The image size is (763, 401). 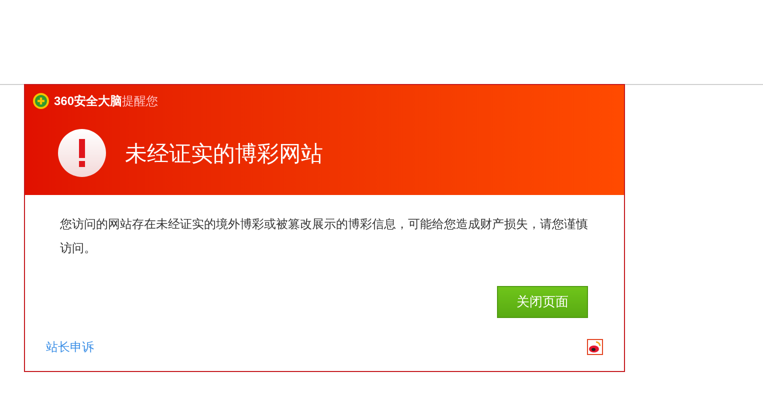 I want to click on close-page-button: 关闭页面, so click(x=542, y=302).